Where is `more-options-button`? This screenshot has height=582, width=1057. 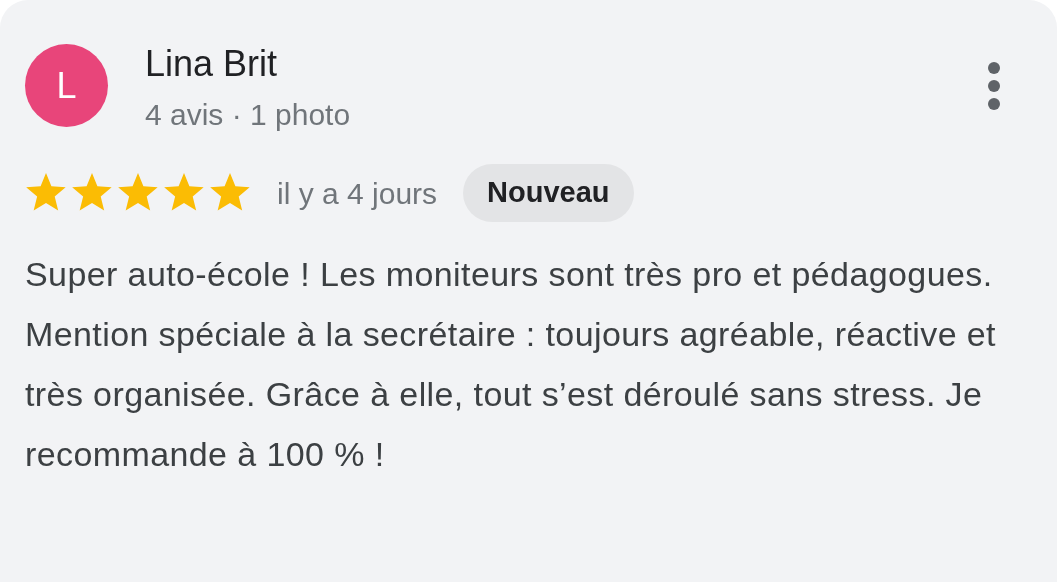 more-options-button is located at coordinates (994, 86).